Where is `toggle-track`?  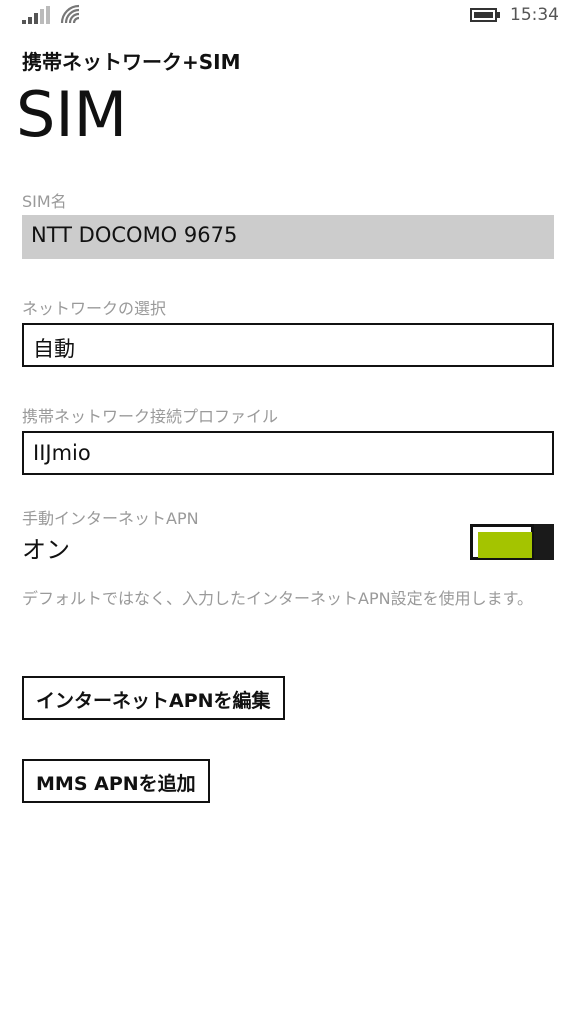 toggle-track is located at coordinates (502, 542).